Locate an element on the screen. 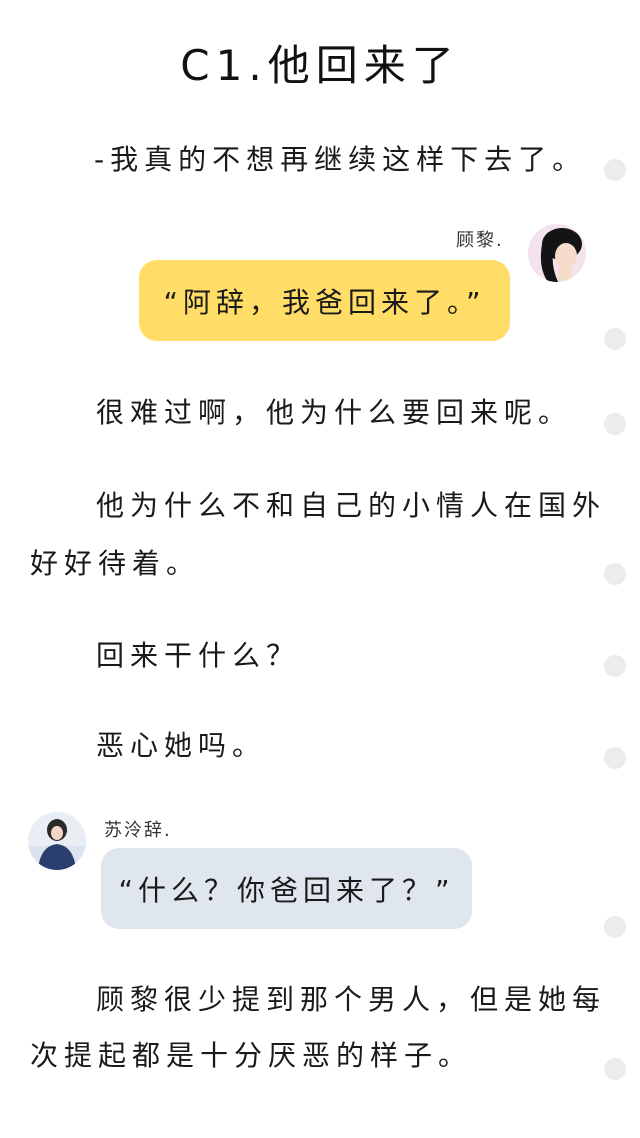 This screenshot has width=640, height=1138. paragraph-2: 很难过啊，他为什么要回来呢。 is located at coordinates (334, 412).